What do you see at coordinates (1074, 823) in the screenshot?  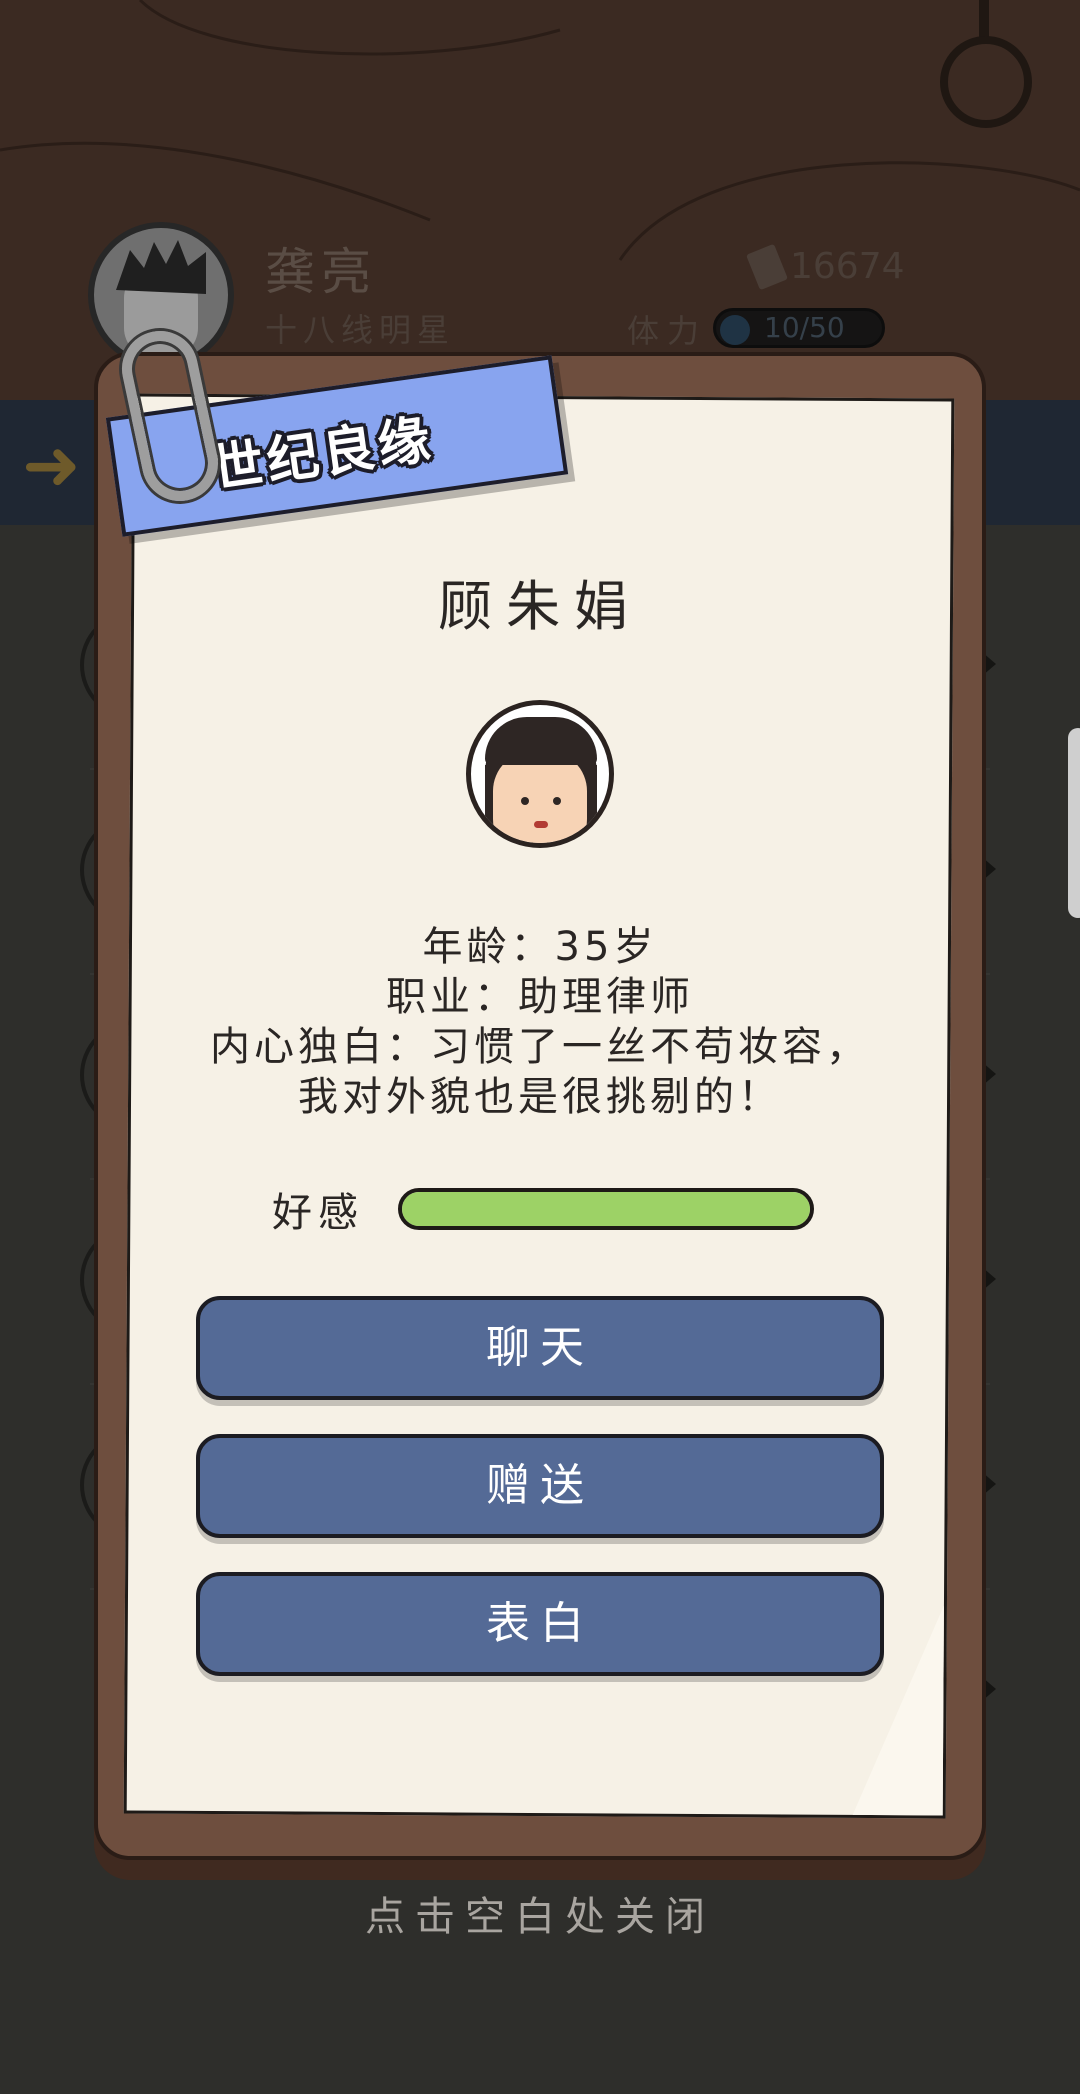 I see `scroll-handle` at bounding box center [1074, 823].